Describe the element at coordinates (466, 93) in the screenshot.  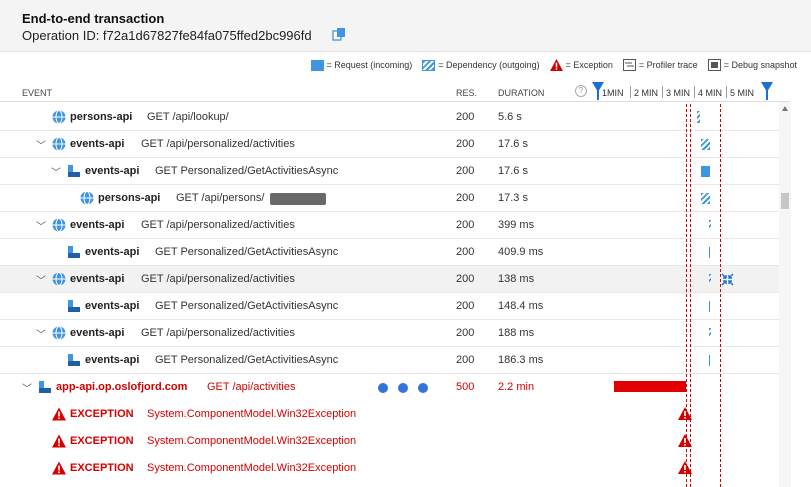
I see `res-column-header: RES.` at that location.